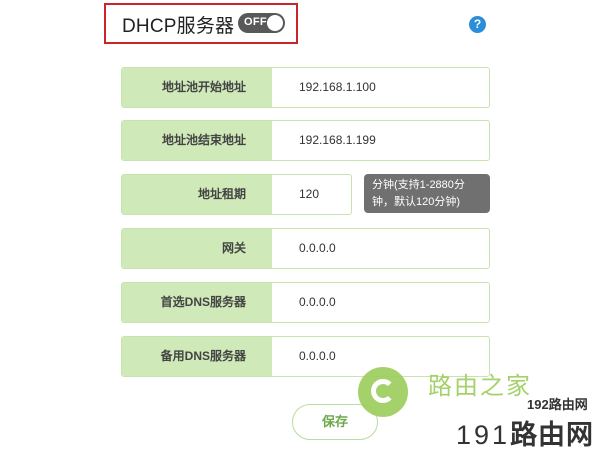  I want to click on watermark-logo-mark, so click(383, 391).